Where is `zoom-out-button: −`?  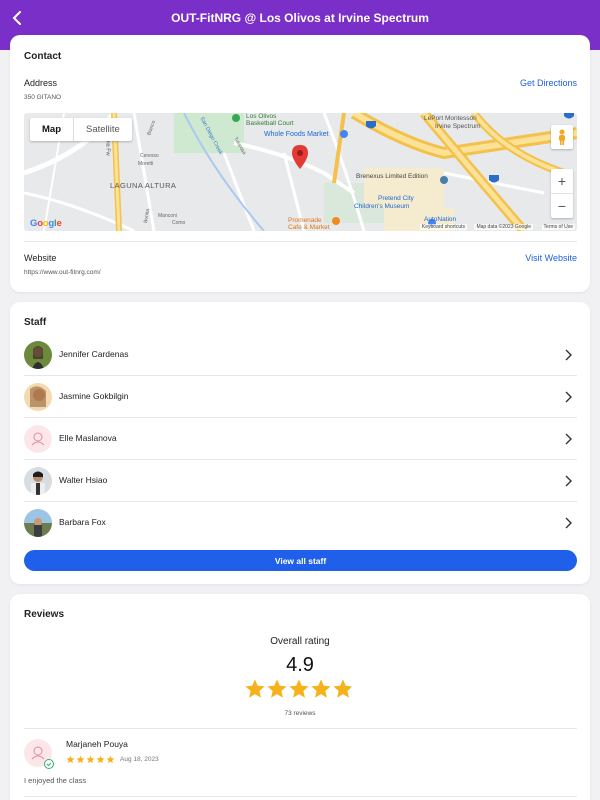
zoom-out-button: − is located at coordinates (562, 206).